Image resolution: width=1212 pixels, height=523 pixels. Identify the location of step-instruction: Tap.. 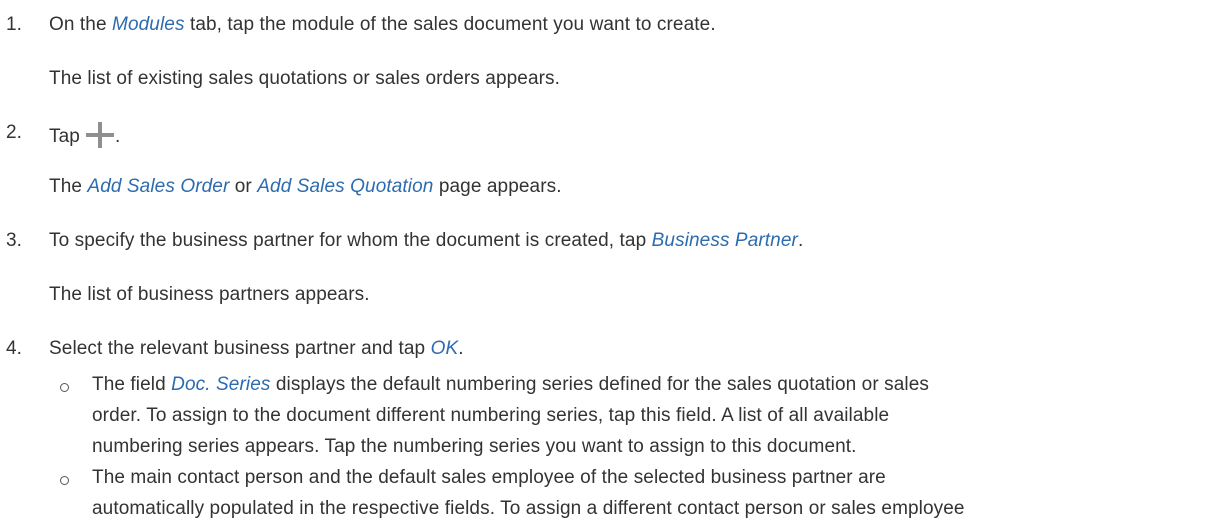
(84, 135).